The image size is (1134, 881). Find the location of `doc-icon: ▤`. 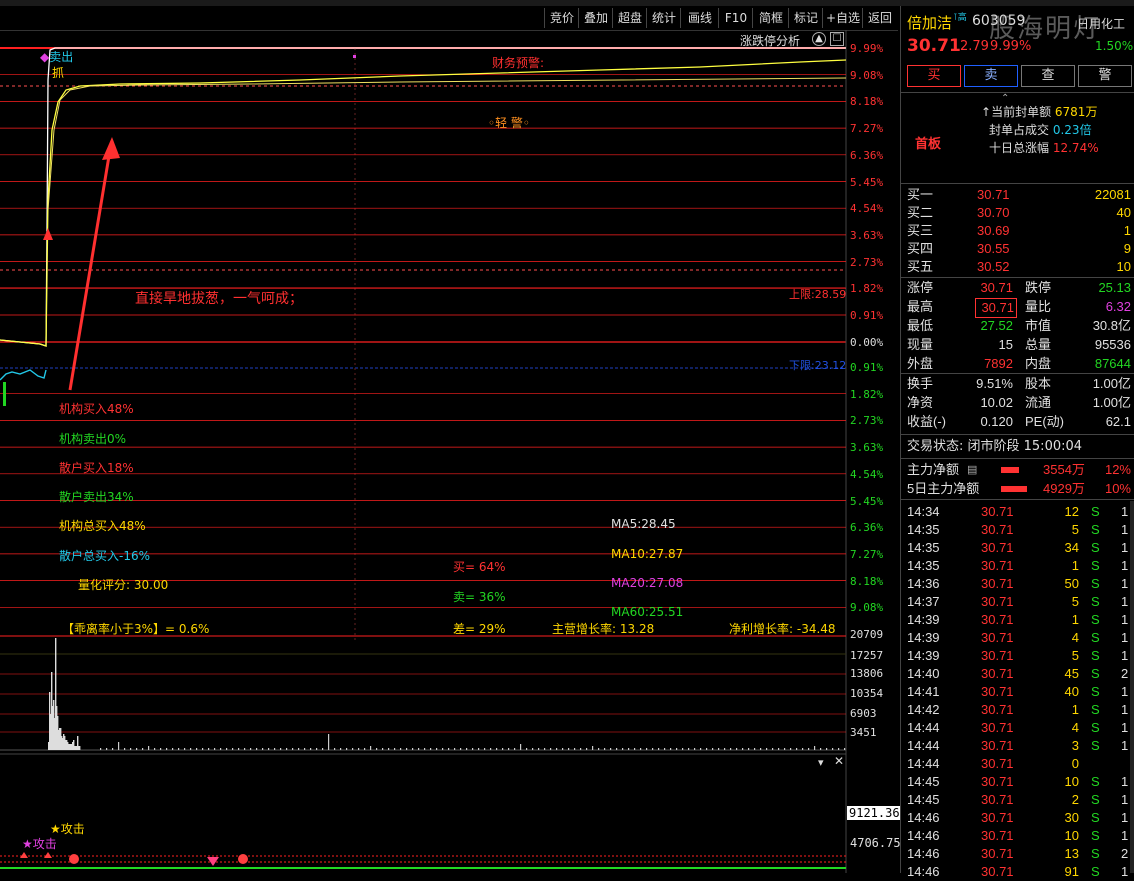

doc-icon: ▤ is located at coordinates (972, 470).